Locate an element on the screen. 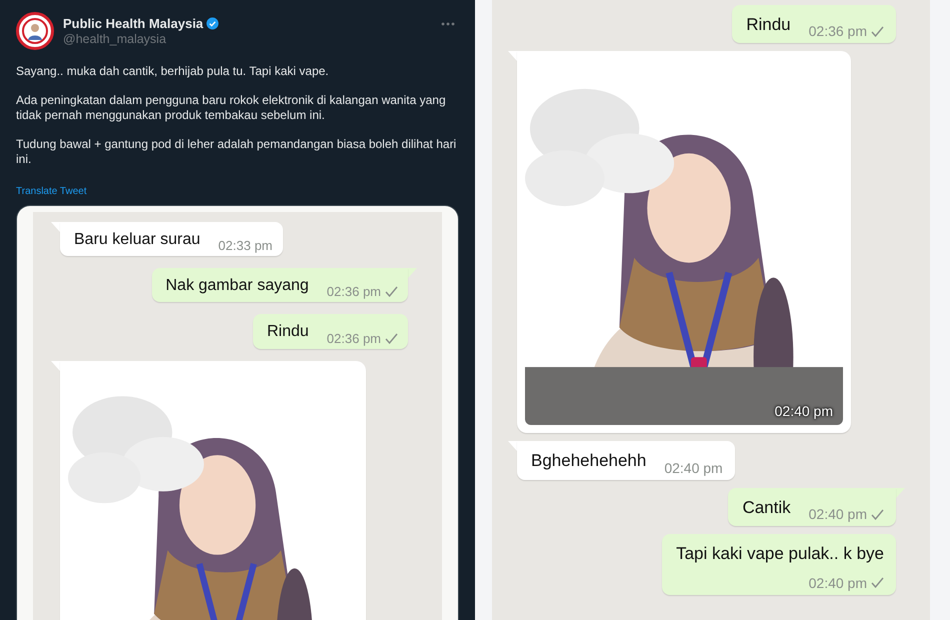  more-icon is located at coordinates (448, 24).